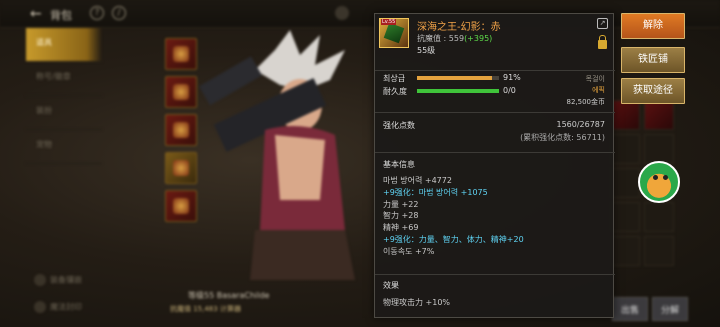 This screenshot has height=327, width=720. What do you see at coordinates (454, 78) in the screenshot?
I see `grade-bar-fill` at bounding box center [454, 78].